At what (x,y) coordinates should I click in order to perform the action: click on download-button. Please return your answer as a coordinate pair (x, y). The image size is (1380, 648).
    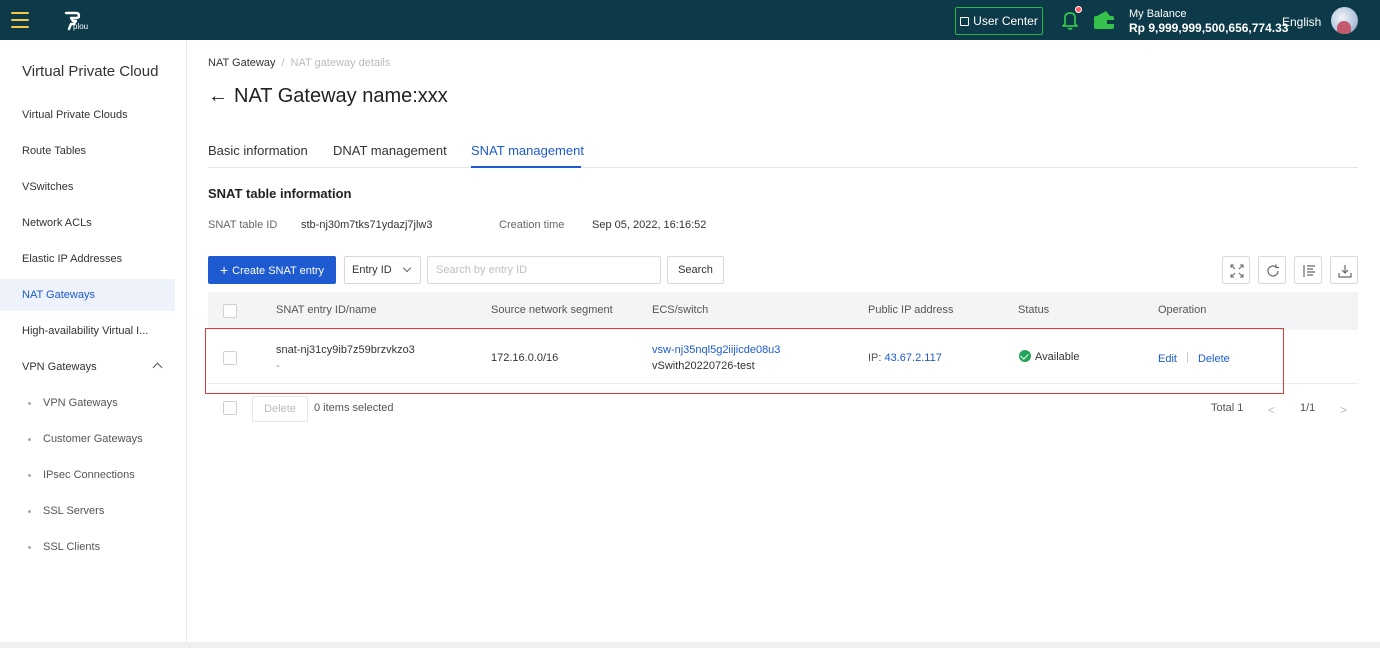
    Looking at the image, I should click on (1344, 270).